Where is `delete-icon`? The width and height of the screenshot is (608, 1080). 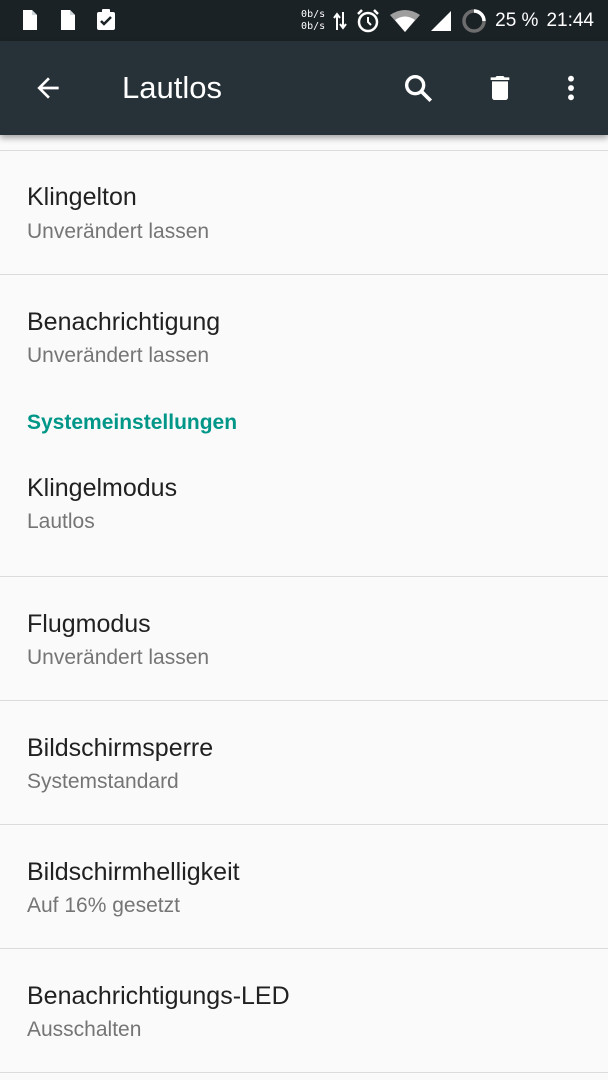 delete-icon is located at coordinates (500, 88).